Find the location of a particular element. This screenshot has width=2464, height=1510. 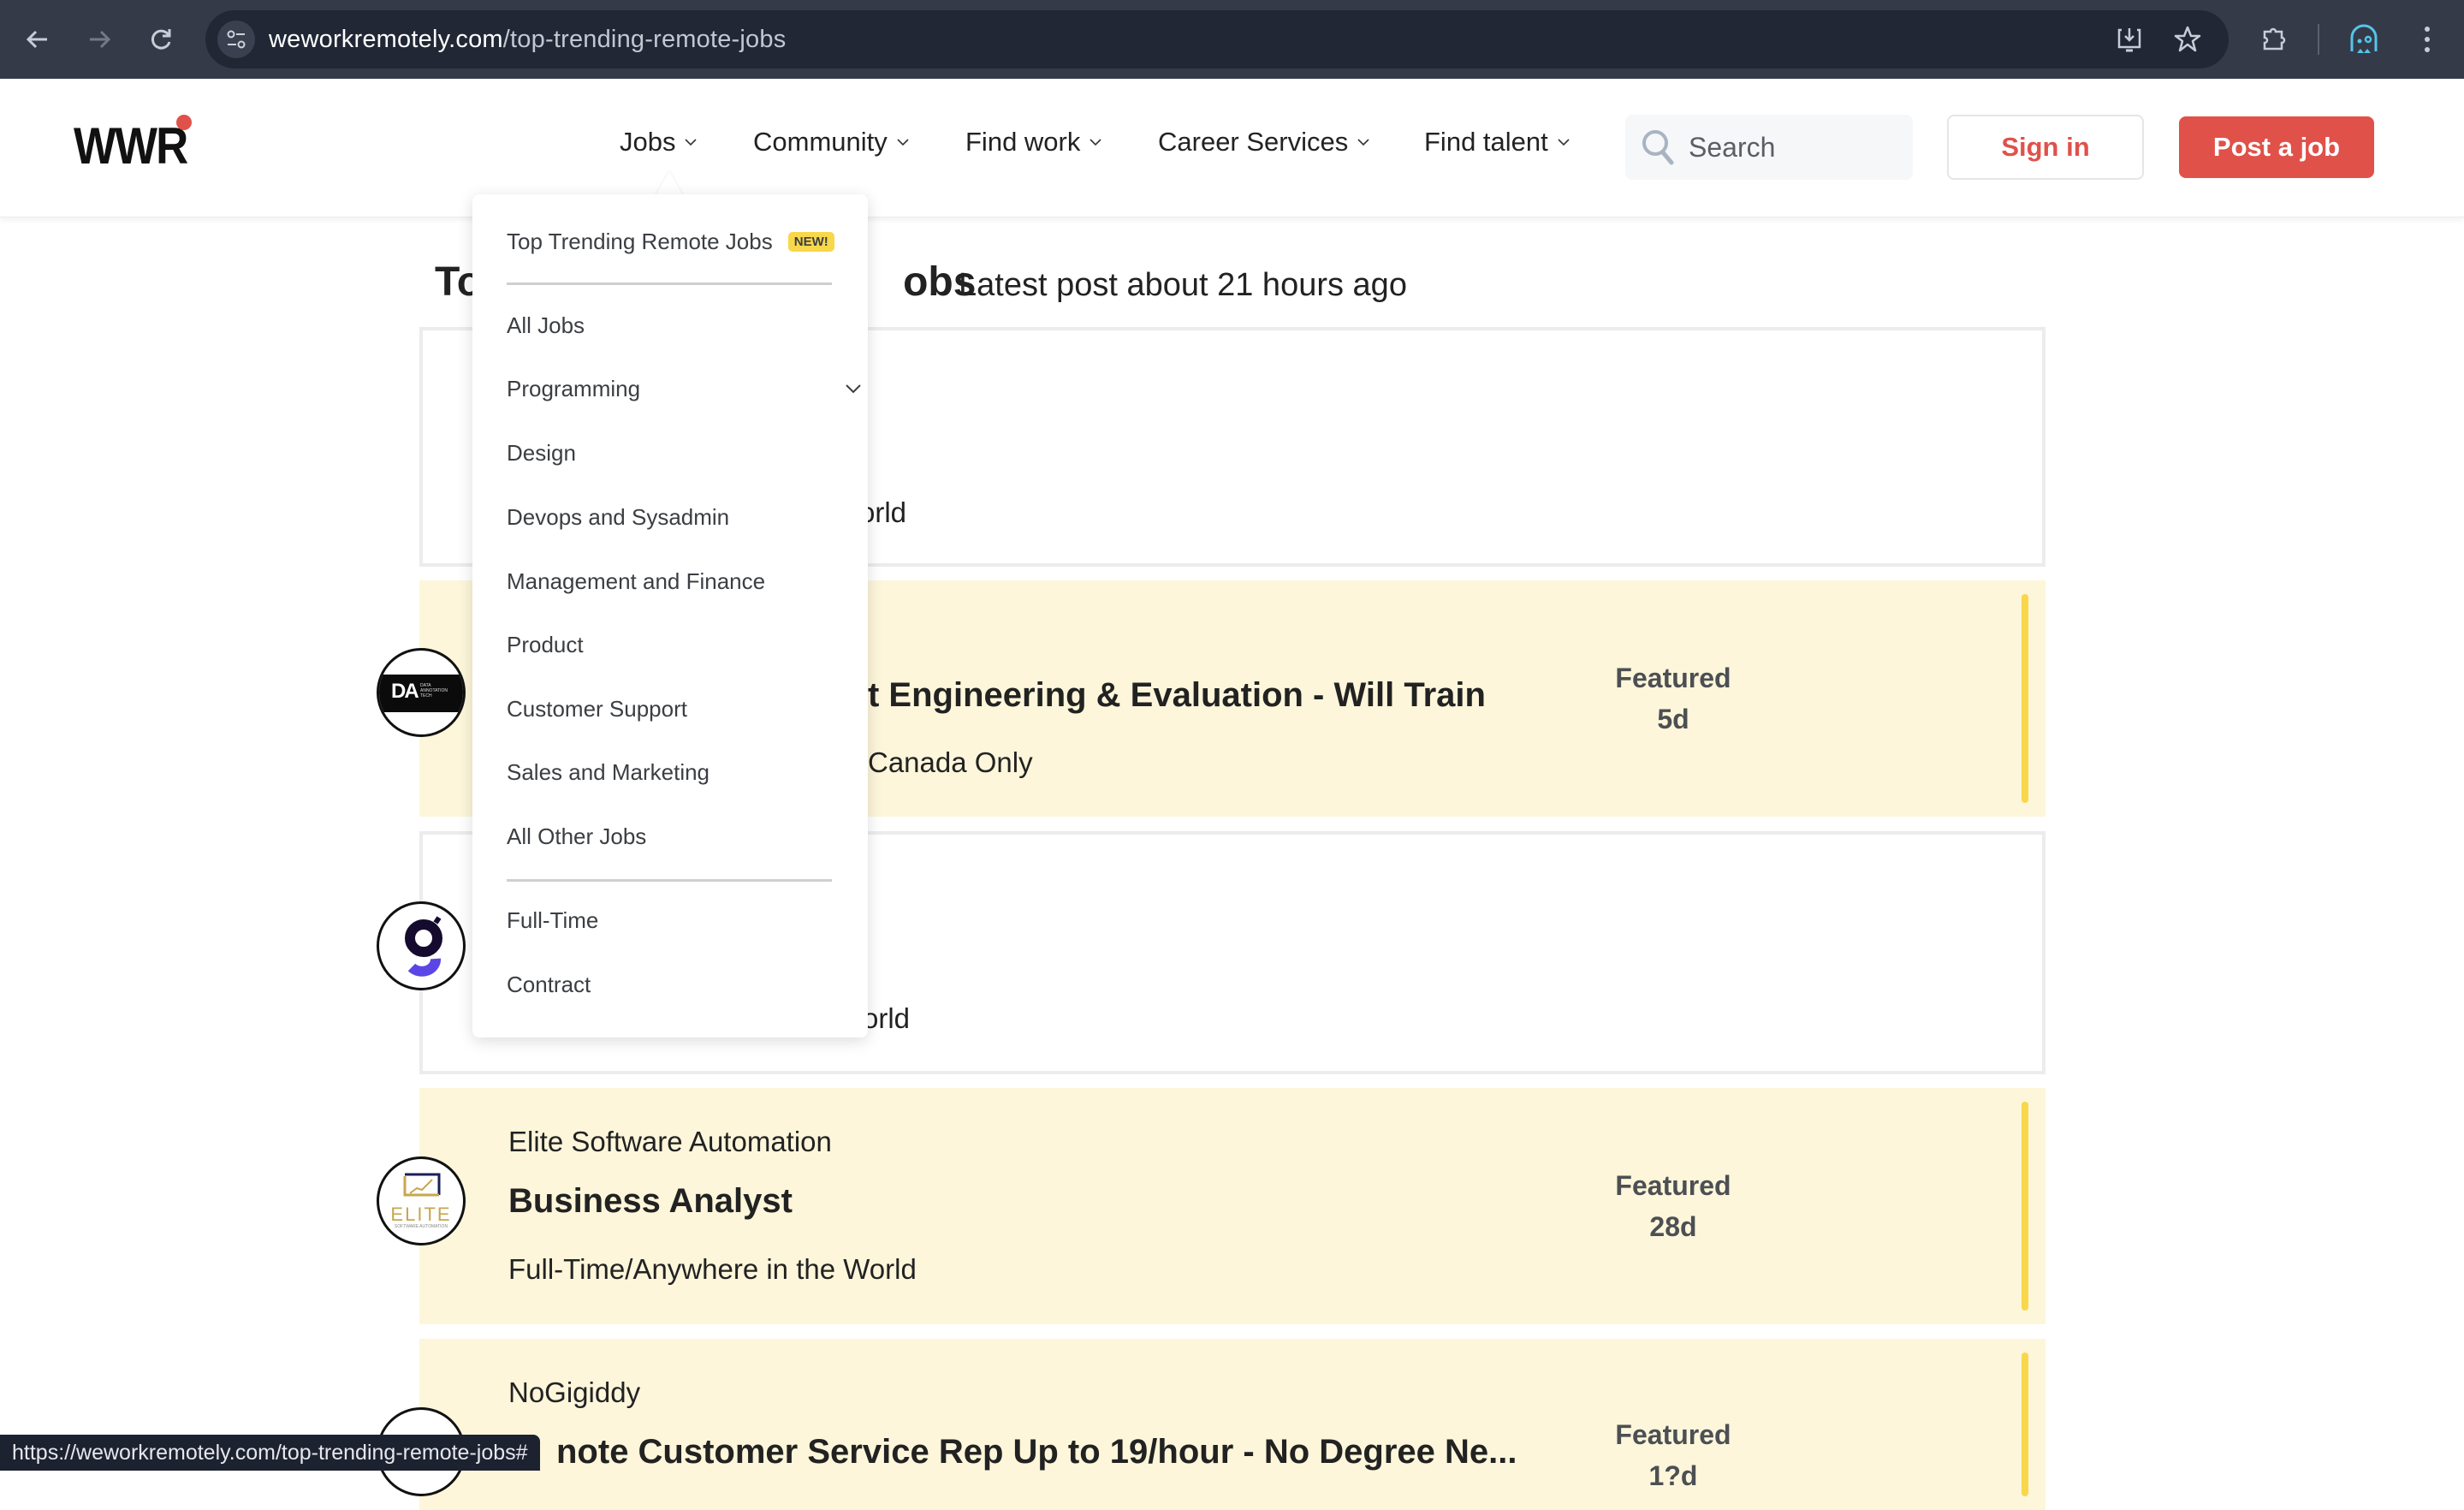

nav-career-services-label: Career Services is located at coordinates (1253, 142).